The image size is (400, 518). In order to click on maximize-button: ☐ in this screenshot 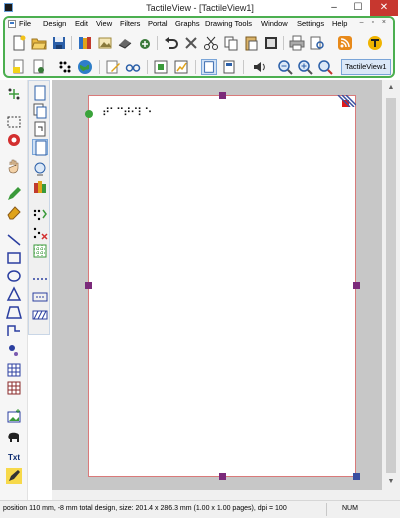, I will do `click(358, 8)`.